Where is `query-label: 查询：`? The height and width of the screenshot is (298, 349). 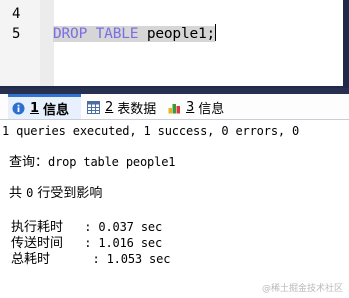 query-label: 查询： is located at coordinates (29, 162).